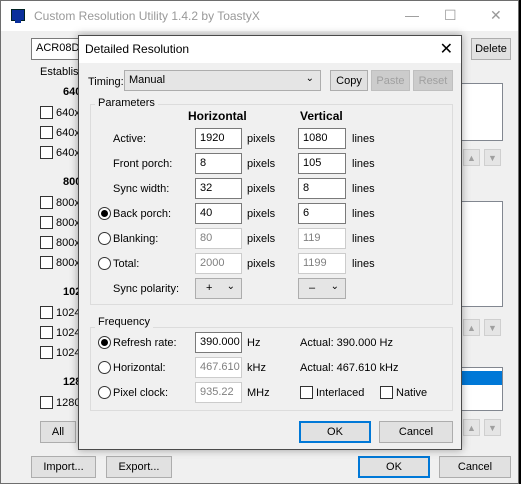 The height and width of the screenshot is (484, 521). Describe the element at coordinates (412, 15) in the screenshot. I see `minimize-icon: —` at that location.